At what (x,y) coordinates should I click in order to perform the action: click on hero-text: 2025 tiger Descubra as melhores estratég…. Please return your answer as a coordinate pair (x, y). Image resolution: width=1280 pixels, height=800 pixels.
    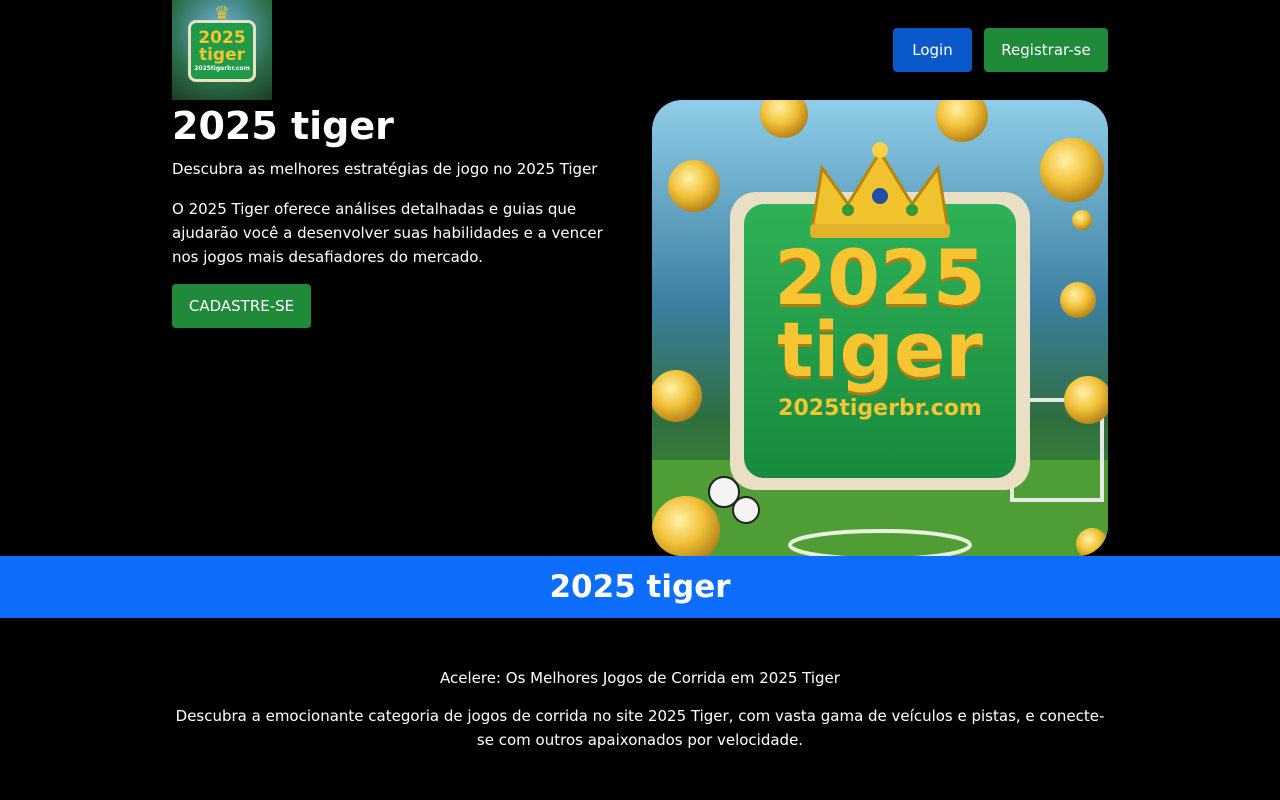
    Looking at the image, I should click on (402, 215).